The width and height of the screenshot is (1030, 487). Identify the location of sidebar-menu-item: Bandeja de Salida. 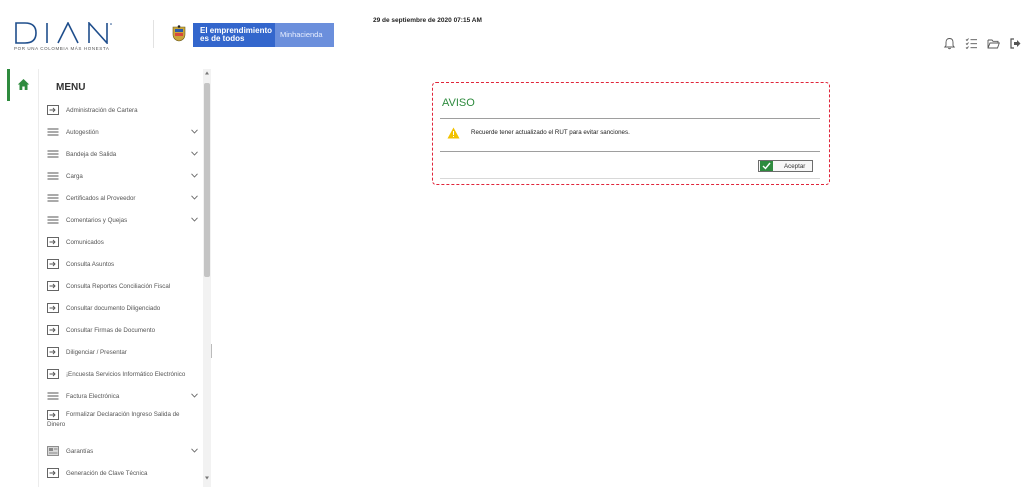
(124, 154).